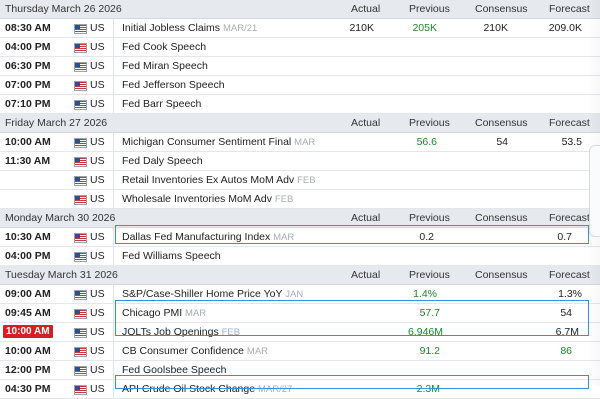 Image resolution: width=600 pixels, height=399 pixels. What do you see at coordinates (300, 47) in the screenshot?
I see `event-row: 04:00 PM US Fed Cook Speech` at bounding box center [300, 47].